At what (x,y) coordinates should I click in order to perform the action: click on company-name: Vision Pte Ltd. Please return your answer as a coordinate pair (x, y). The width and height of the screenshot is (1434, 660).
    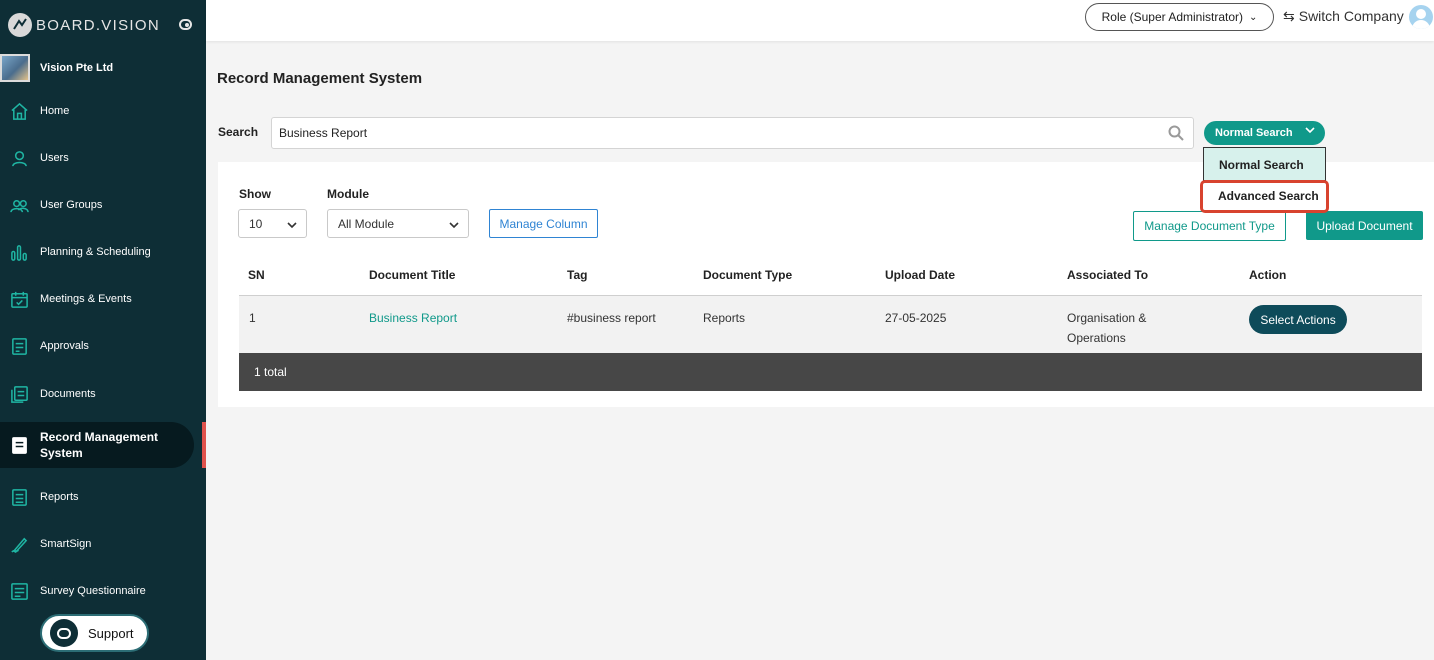
    Looking at the image, I should click on (77, 68).